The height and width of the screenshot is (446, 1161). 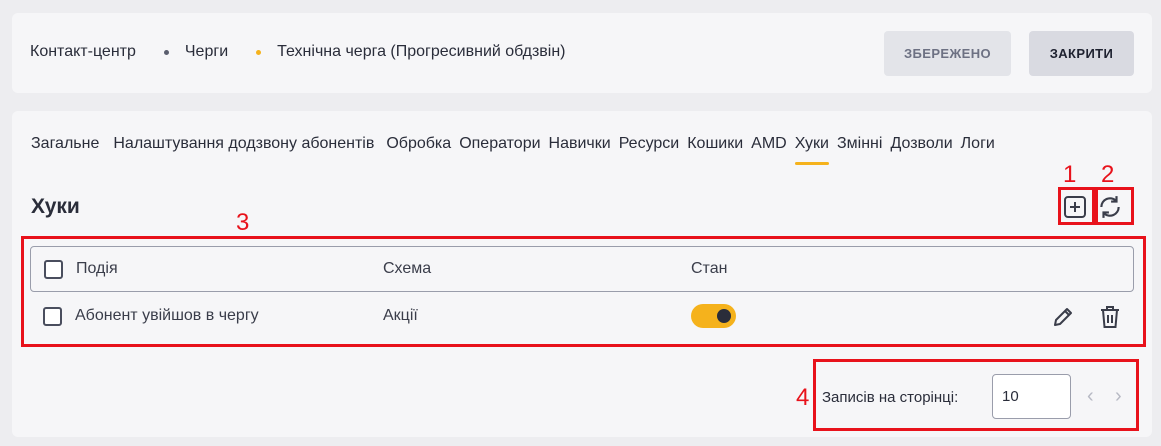 What do you see at coordinates (499, 144) in the screenshot?
I see `tab-operators: Оператори` at bounding box center [499, 144].